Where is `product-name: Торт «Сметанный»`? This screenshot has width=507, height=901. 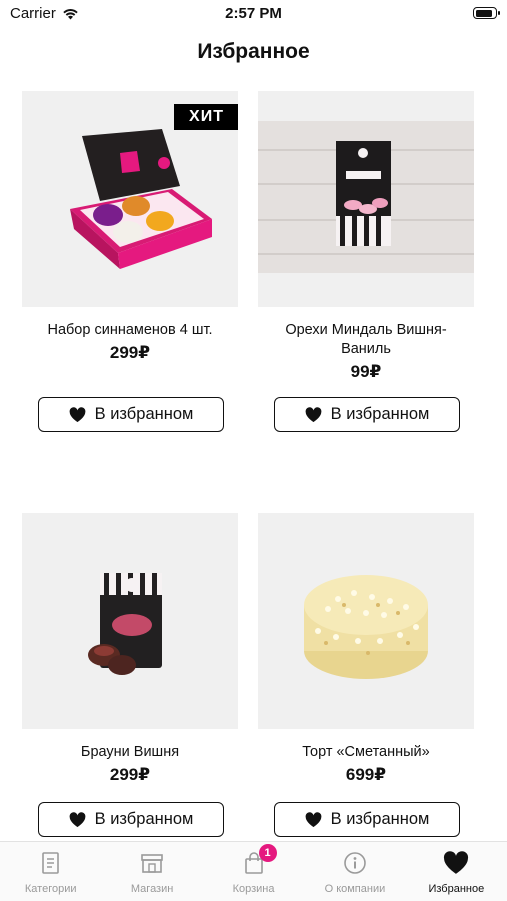
product-name: Торт «Сметанный» is located at coordinates (366, 752).